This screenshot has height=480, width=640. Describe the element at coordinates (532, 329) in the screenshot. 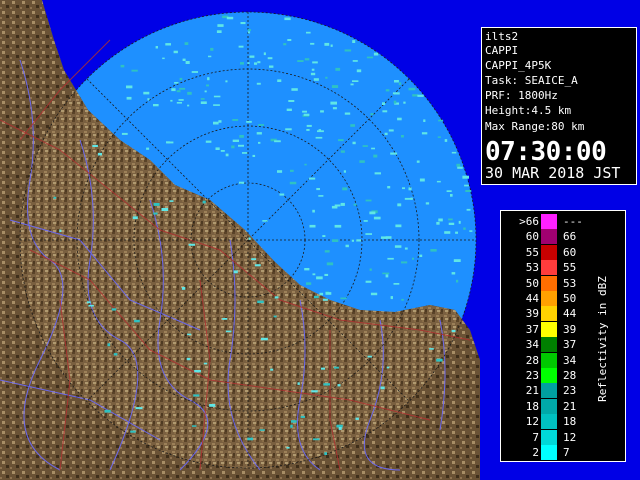

I see `legend-min-value: 37` at that location.